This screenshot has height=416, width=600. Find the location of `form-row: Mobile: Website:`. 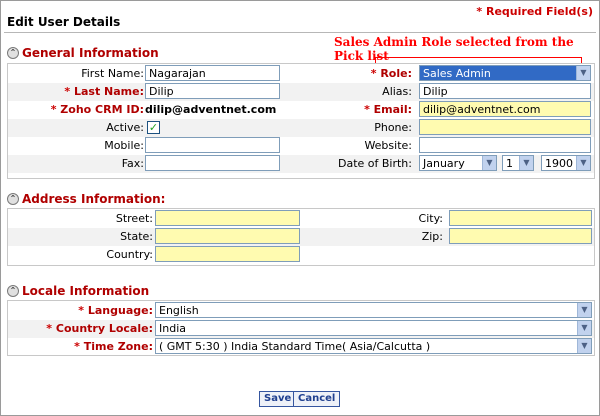

form-row: Mobile: Website: is located at coordinates (301, 146).